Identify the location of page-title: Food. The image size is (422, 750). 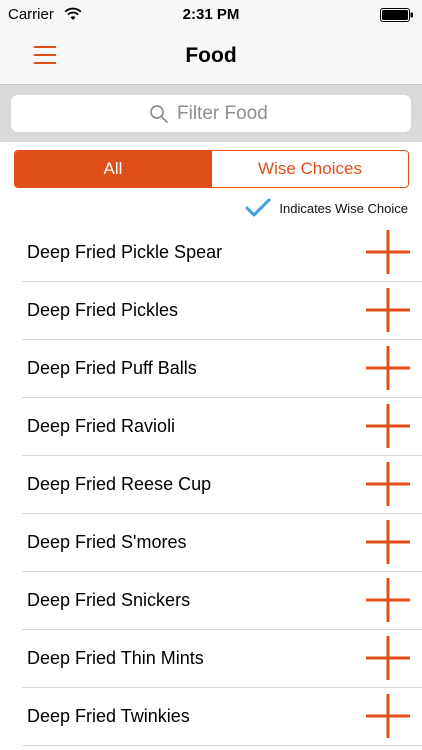
(211, 55).